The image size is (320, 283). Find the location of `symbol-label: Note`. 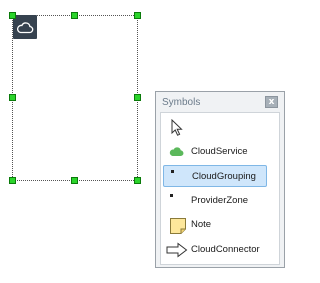

symbol-label: Note is located at coordinates (201, 224).